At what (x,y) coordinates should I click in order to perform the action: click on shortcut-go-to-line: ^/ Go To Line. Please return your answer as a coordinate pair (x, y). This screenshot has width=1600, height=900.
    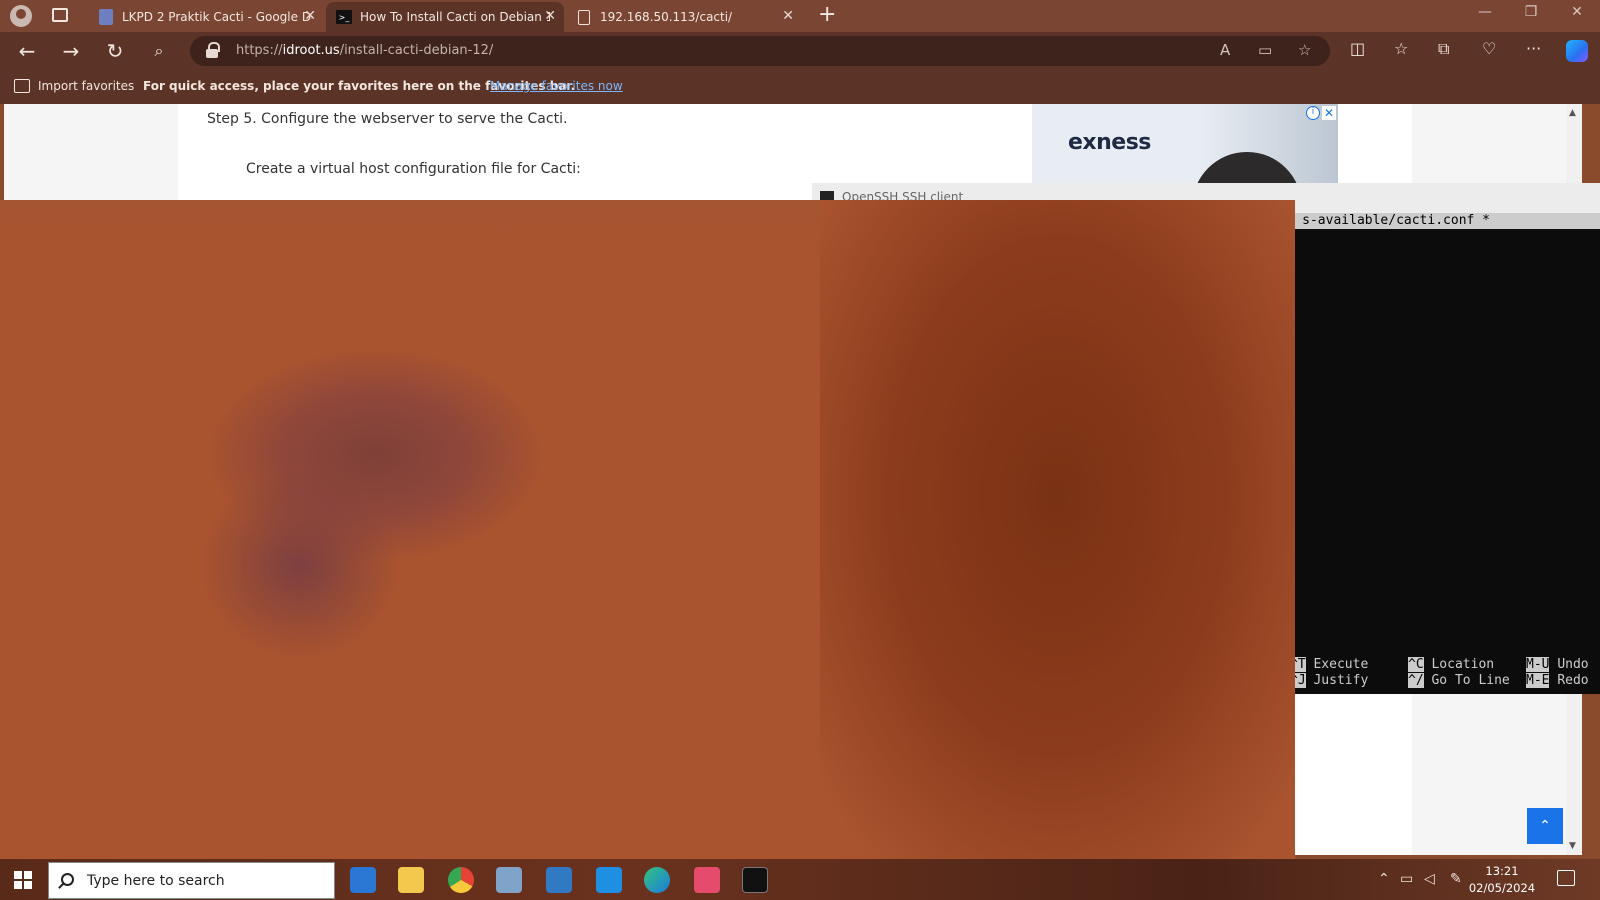
    Looking at the image, I should click on (1459, 680).